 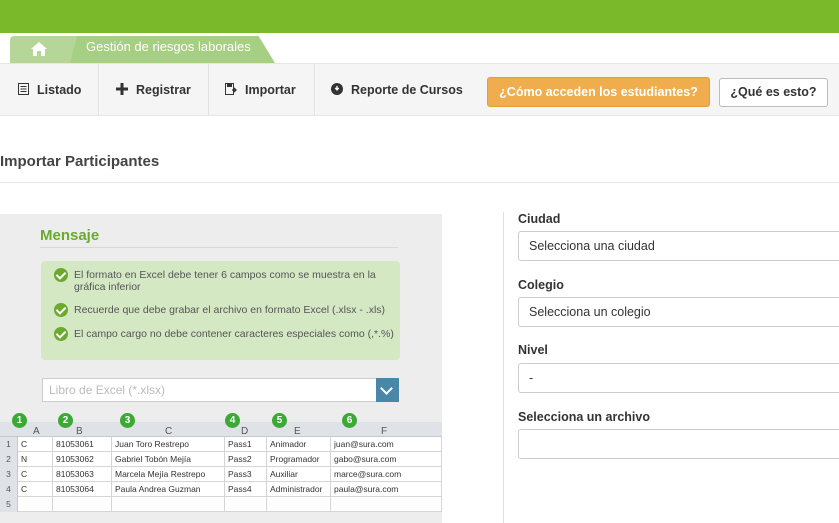 I want to click on nav-reporte-cursos-label: Reporte de Cursos, so click(x=407, y=90).